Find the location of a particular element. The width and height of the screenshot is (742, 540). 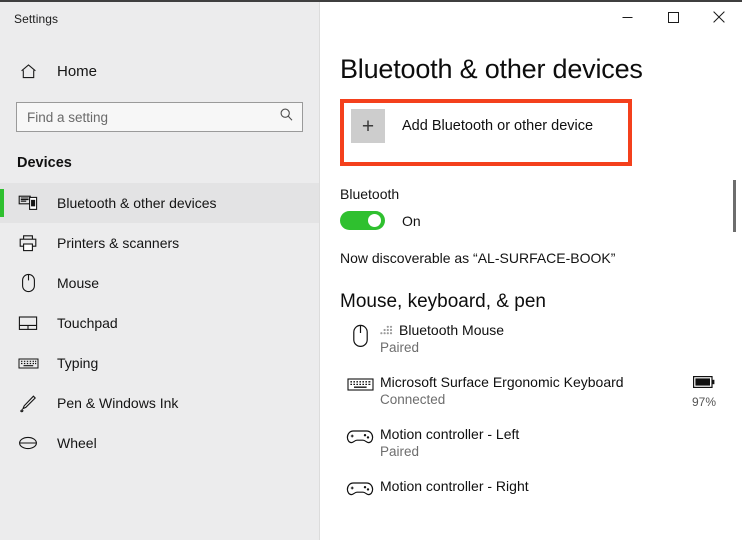

device-status: Connected is located at coordinates (413, 399).